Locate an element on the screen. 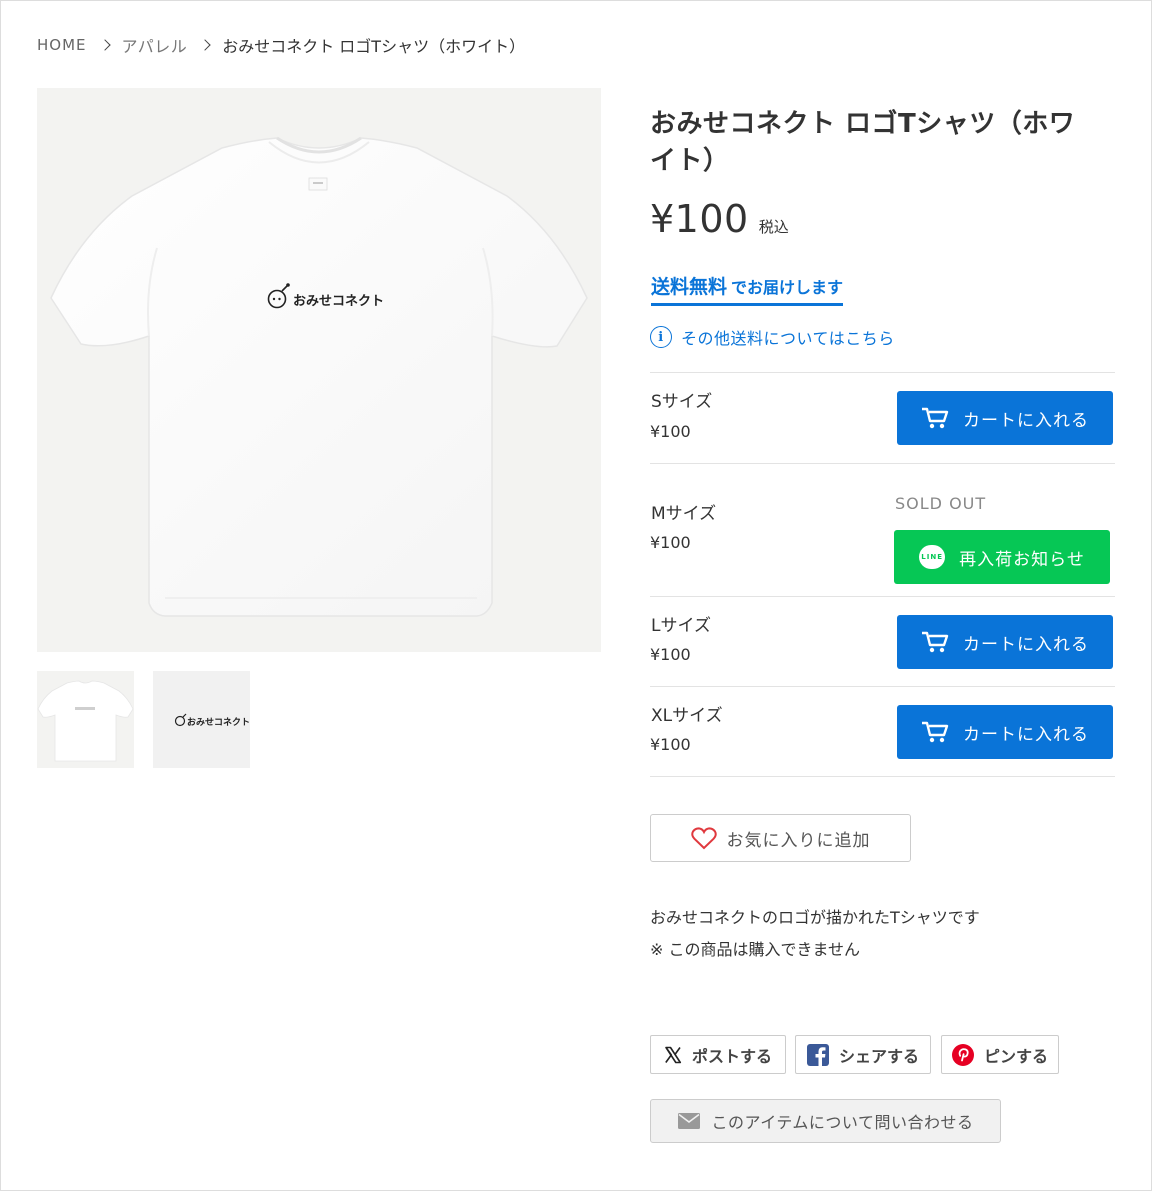 The image size is (1152, 1191). product-title: おみせコネクト ロゴTシャツ（ホワイト） is located at coordinates (863, 142).